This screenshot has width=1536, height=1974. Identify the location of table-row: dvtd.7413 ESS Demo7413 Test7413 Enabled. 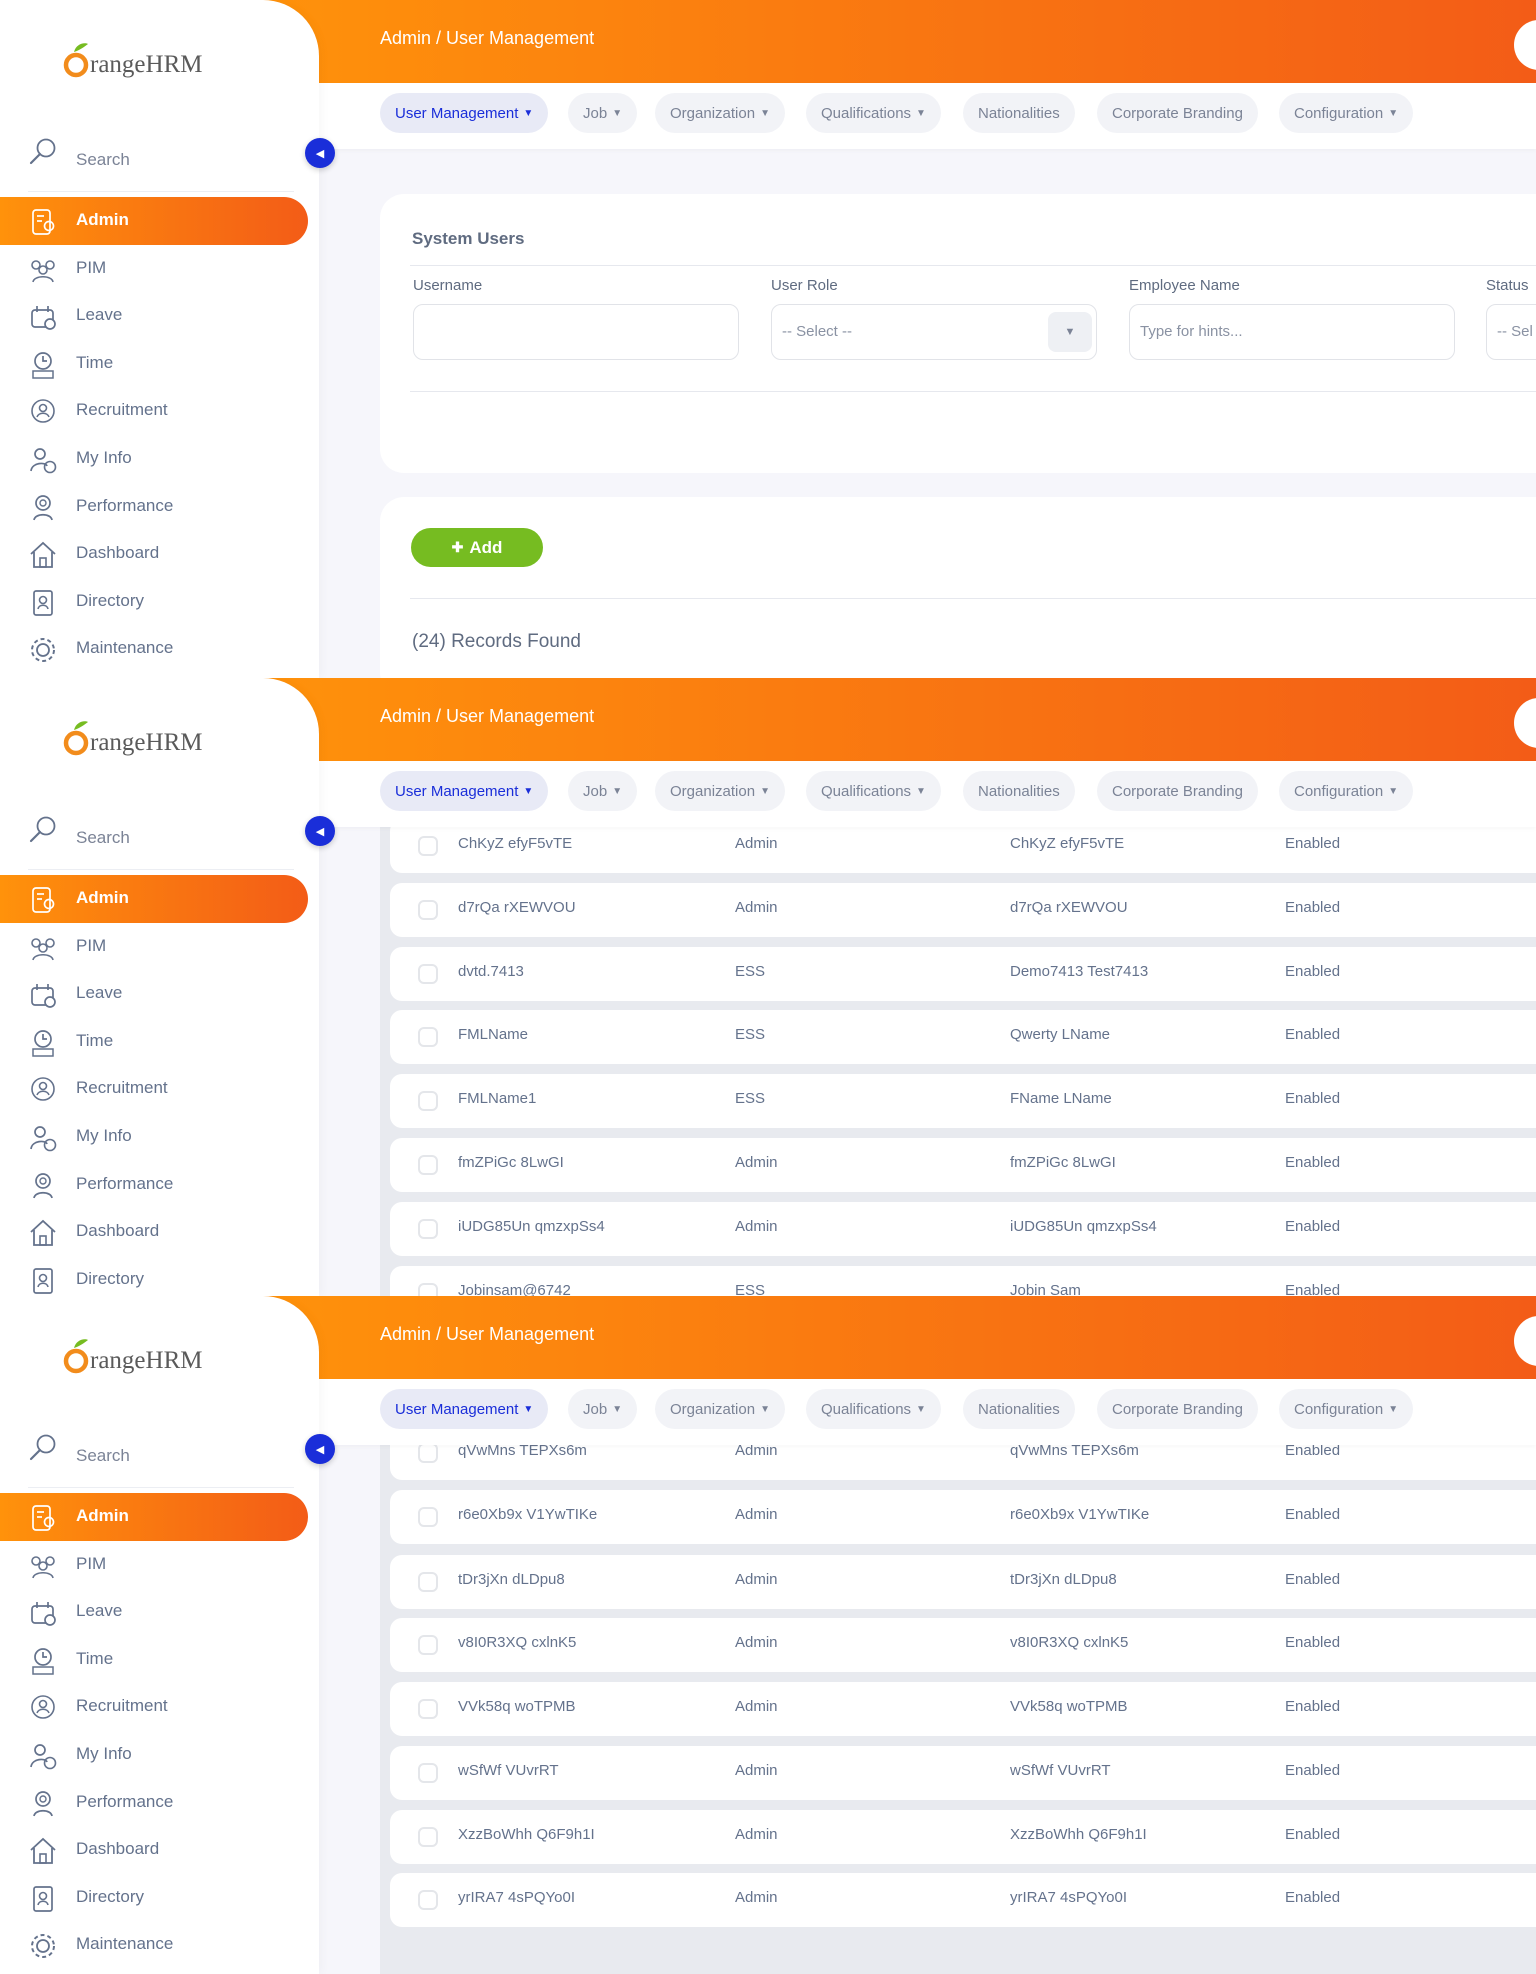
(963, 974).